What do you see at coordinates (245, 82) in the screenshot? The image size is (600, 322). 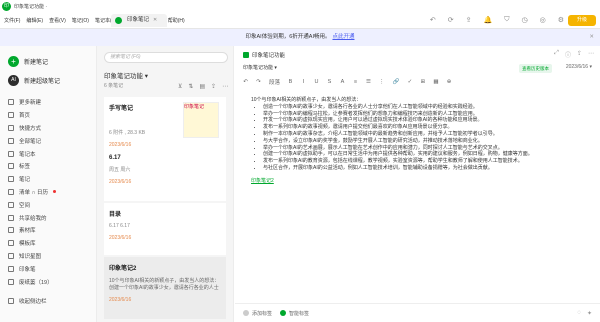 I see `toolbar-button: ↶` at bounding box center [245, 82].